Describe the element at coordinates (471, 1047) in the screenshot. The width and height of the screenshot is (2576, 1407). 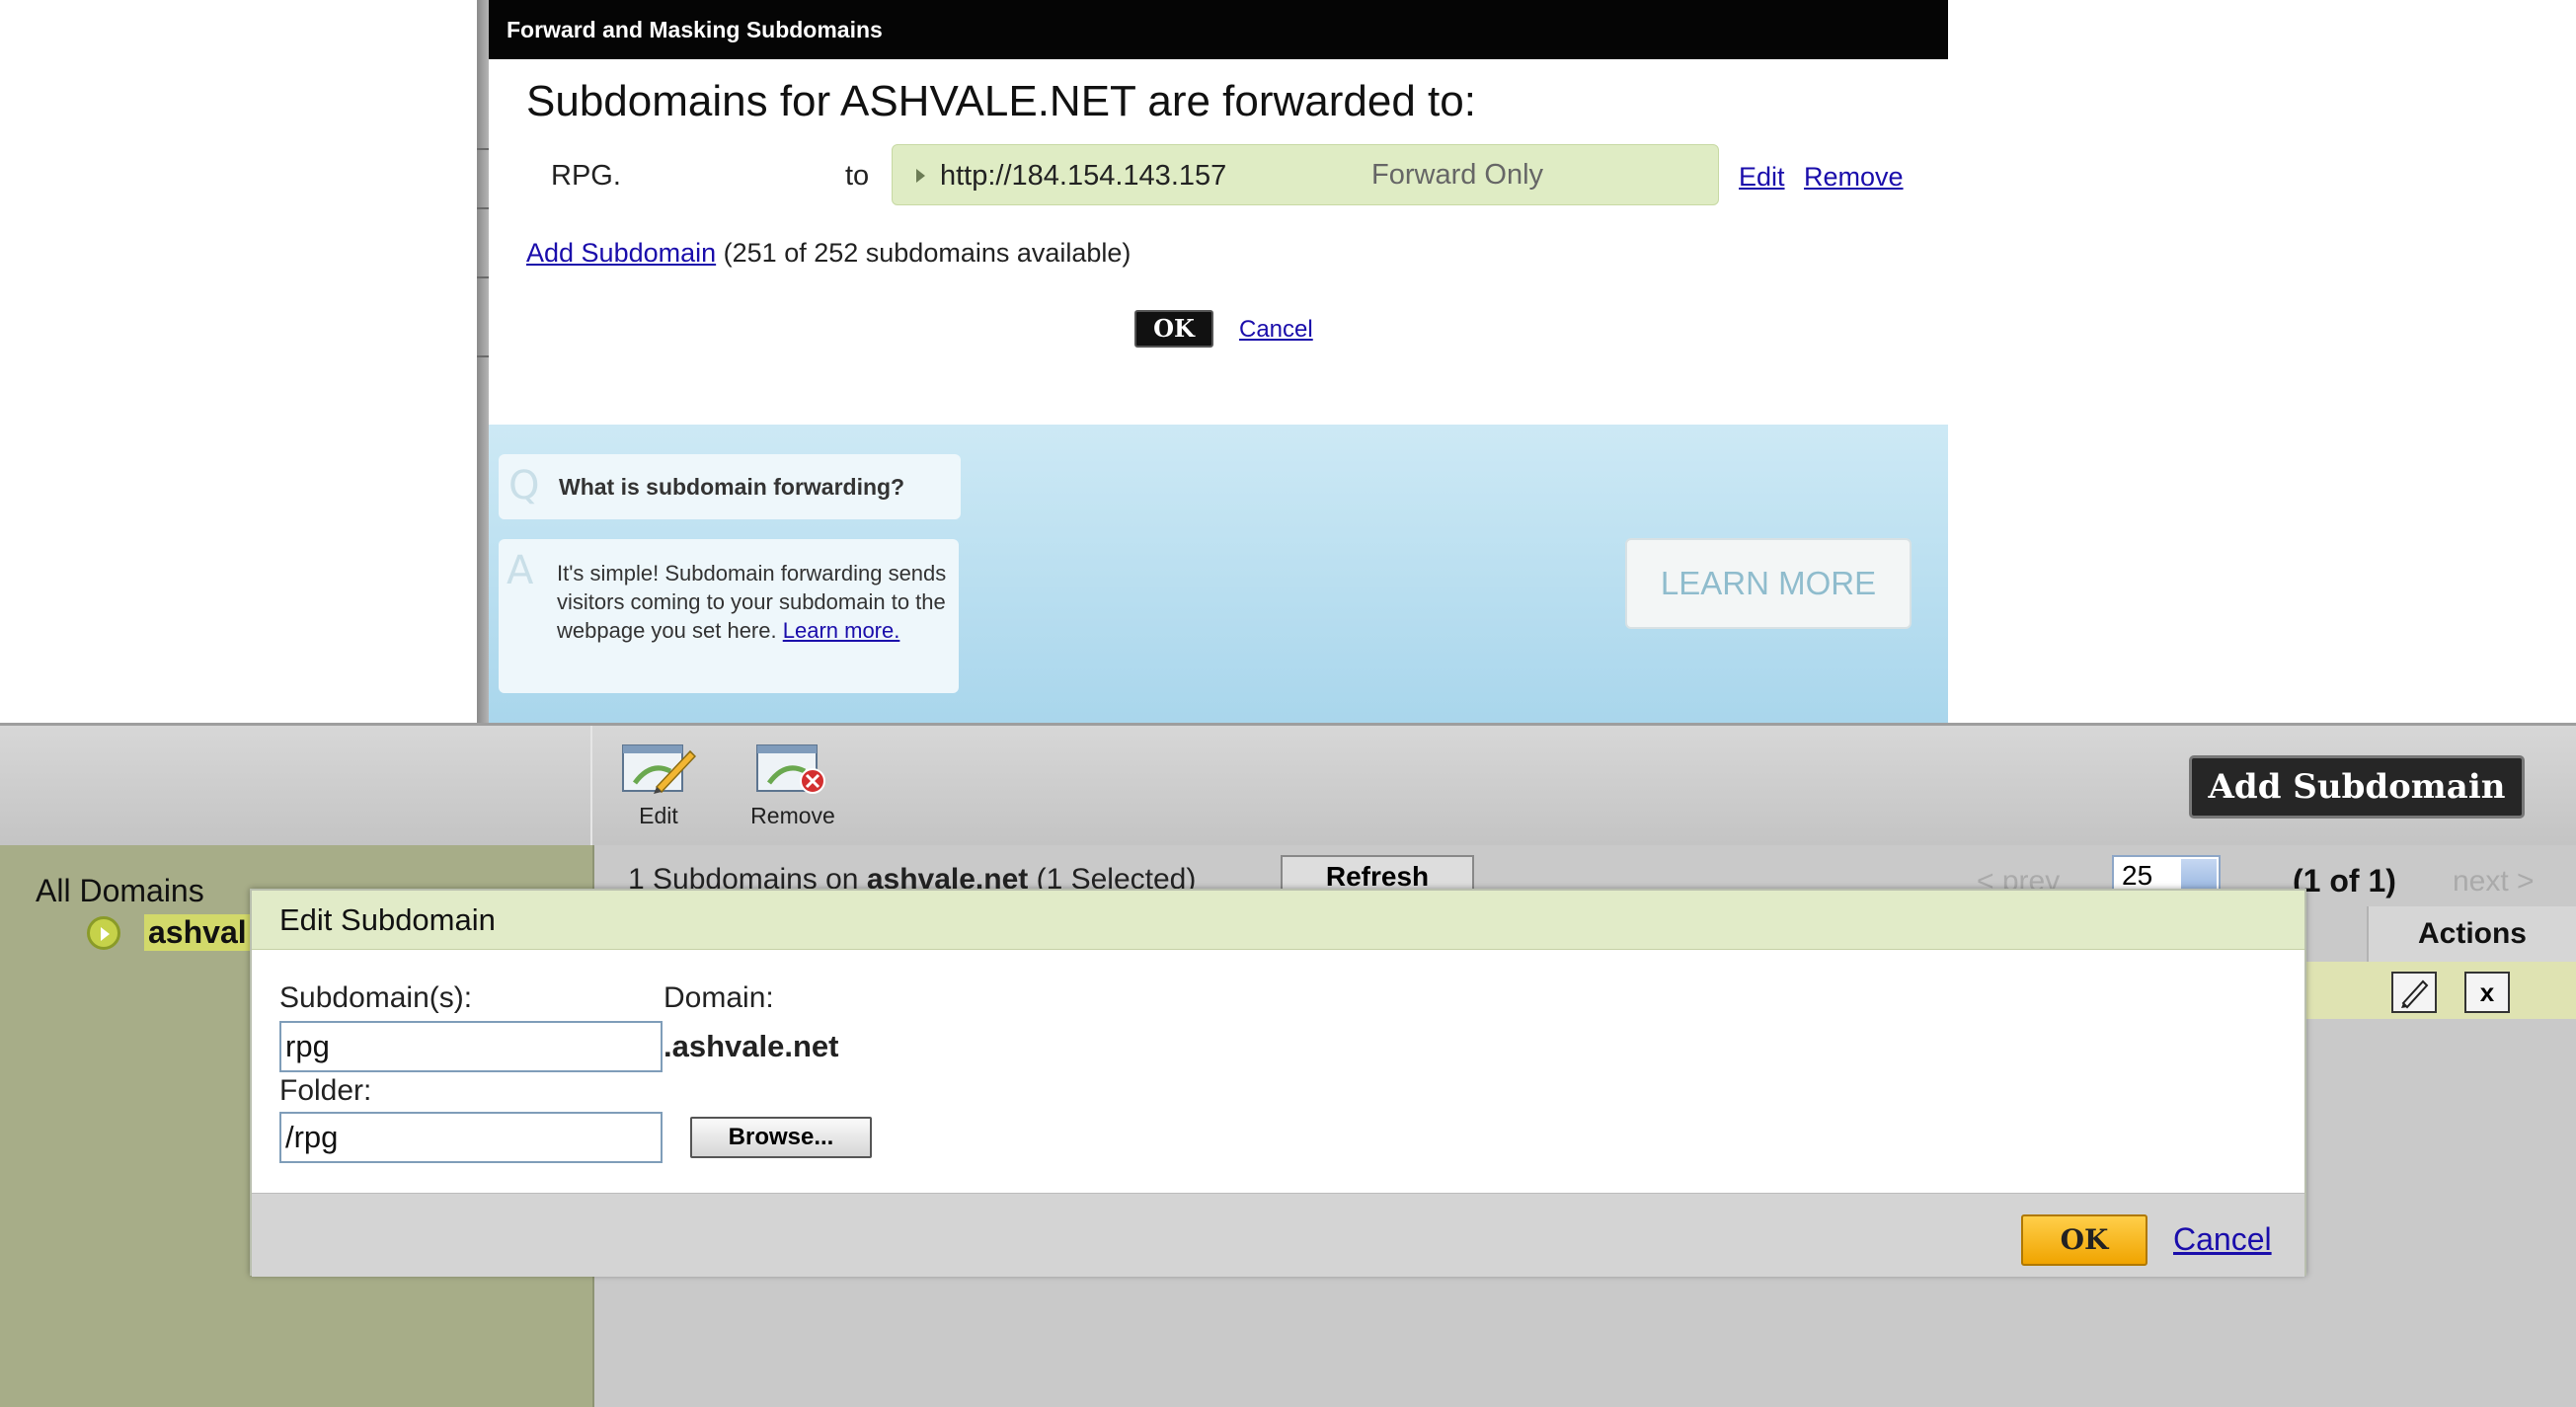
I see `subdomain-input` at that location.